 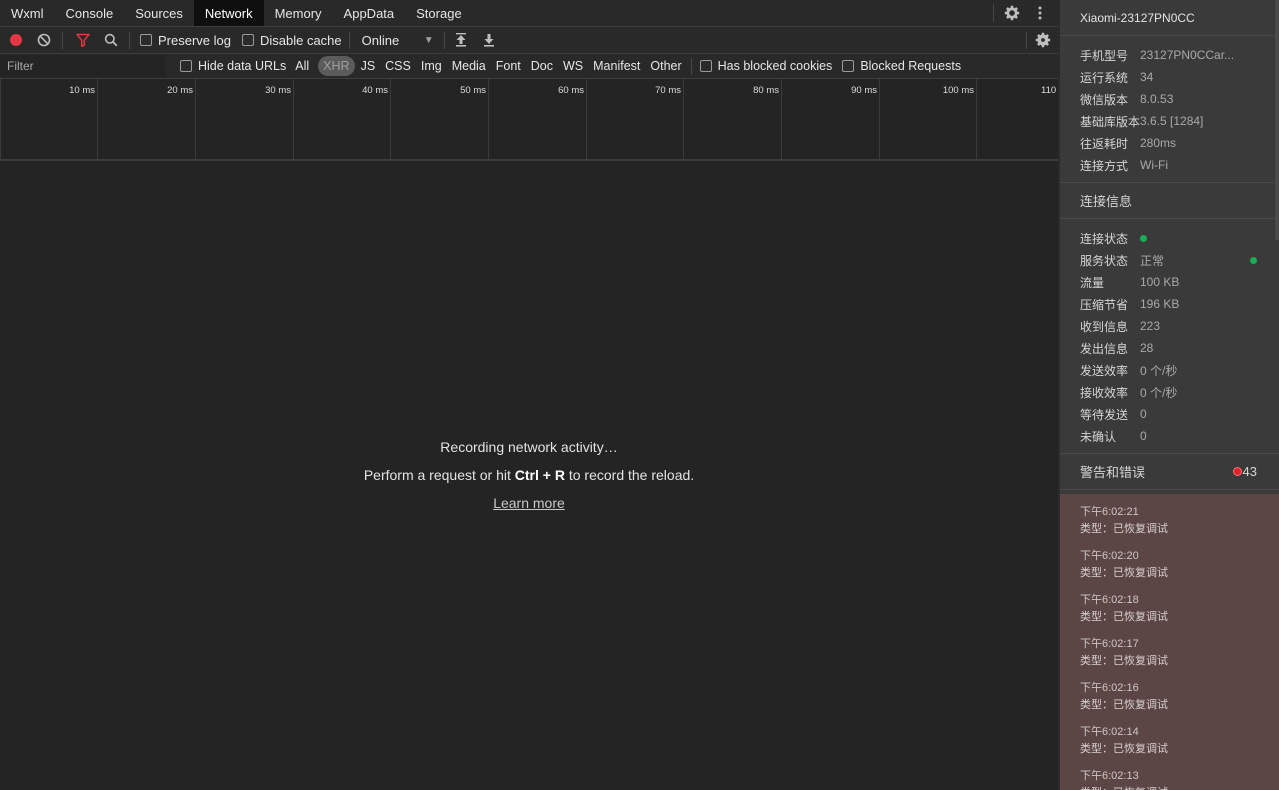 What do you see at coordinates (864, 90) in the screenshot?
I see `timeline-tick-label: 90 ms` at bounding box center [864, 90].